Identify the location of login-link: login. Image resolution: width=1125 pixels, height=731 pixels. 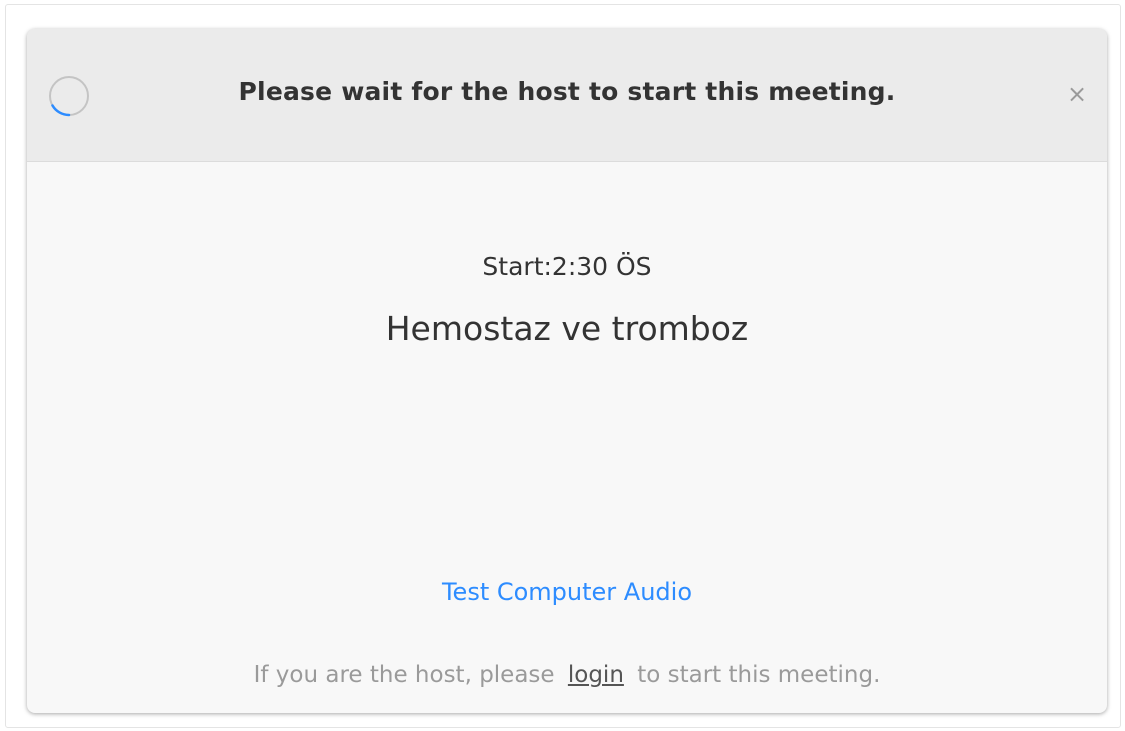
(596, 675).